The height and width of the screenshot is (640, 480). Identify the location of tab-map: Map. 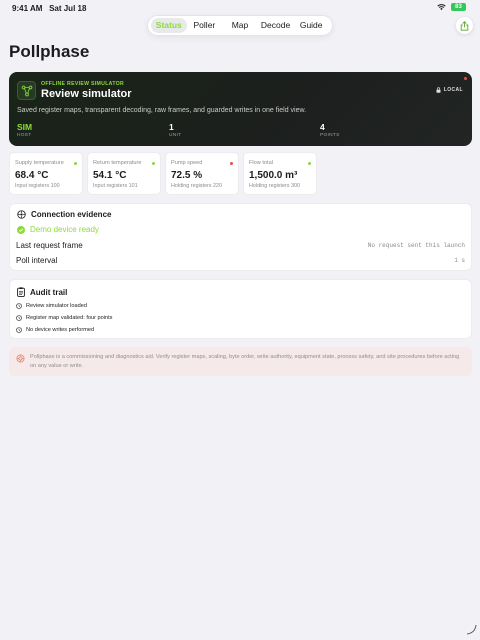
(240, 25).